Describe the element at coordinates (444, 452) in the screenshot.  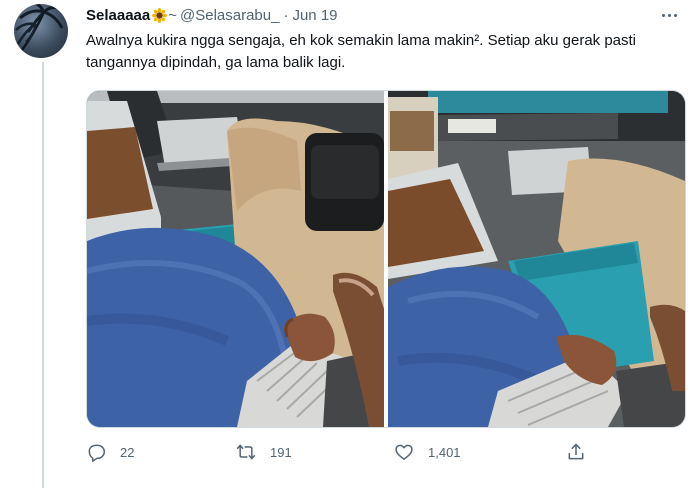
I see `like-count: 1,401` at that location.